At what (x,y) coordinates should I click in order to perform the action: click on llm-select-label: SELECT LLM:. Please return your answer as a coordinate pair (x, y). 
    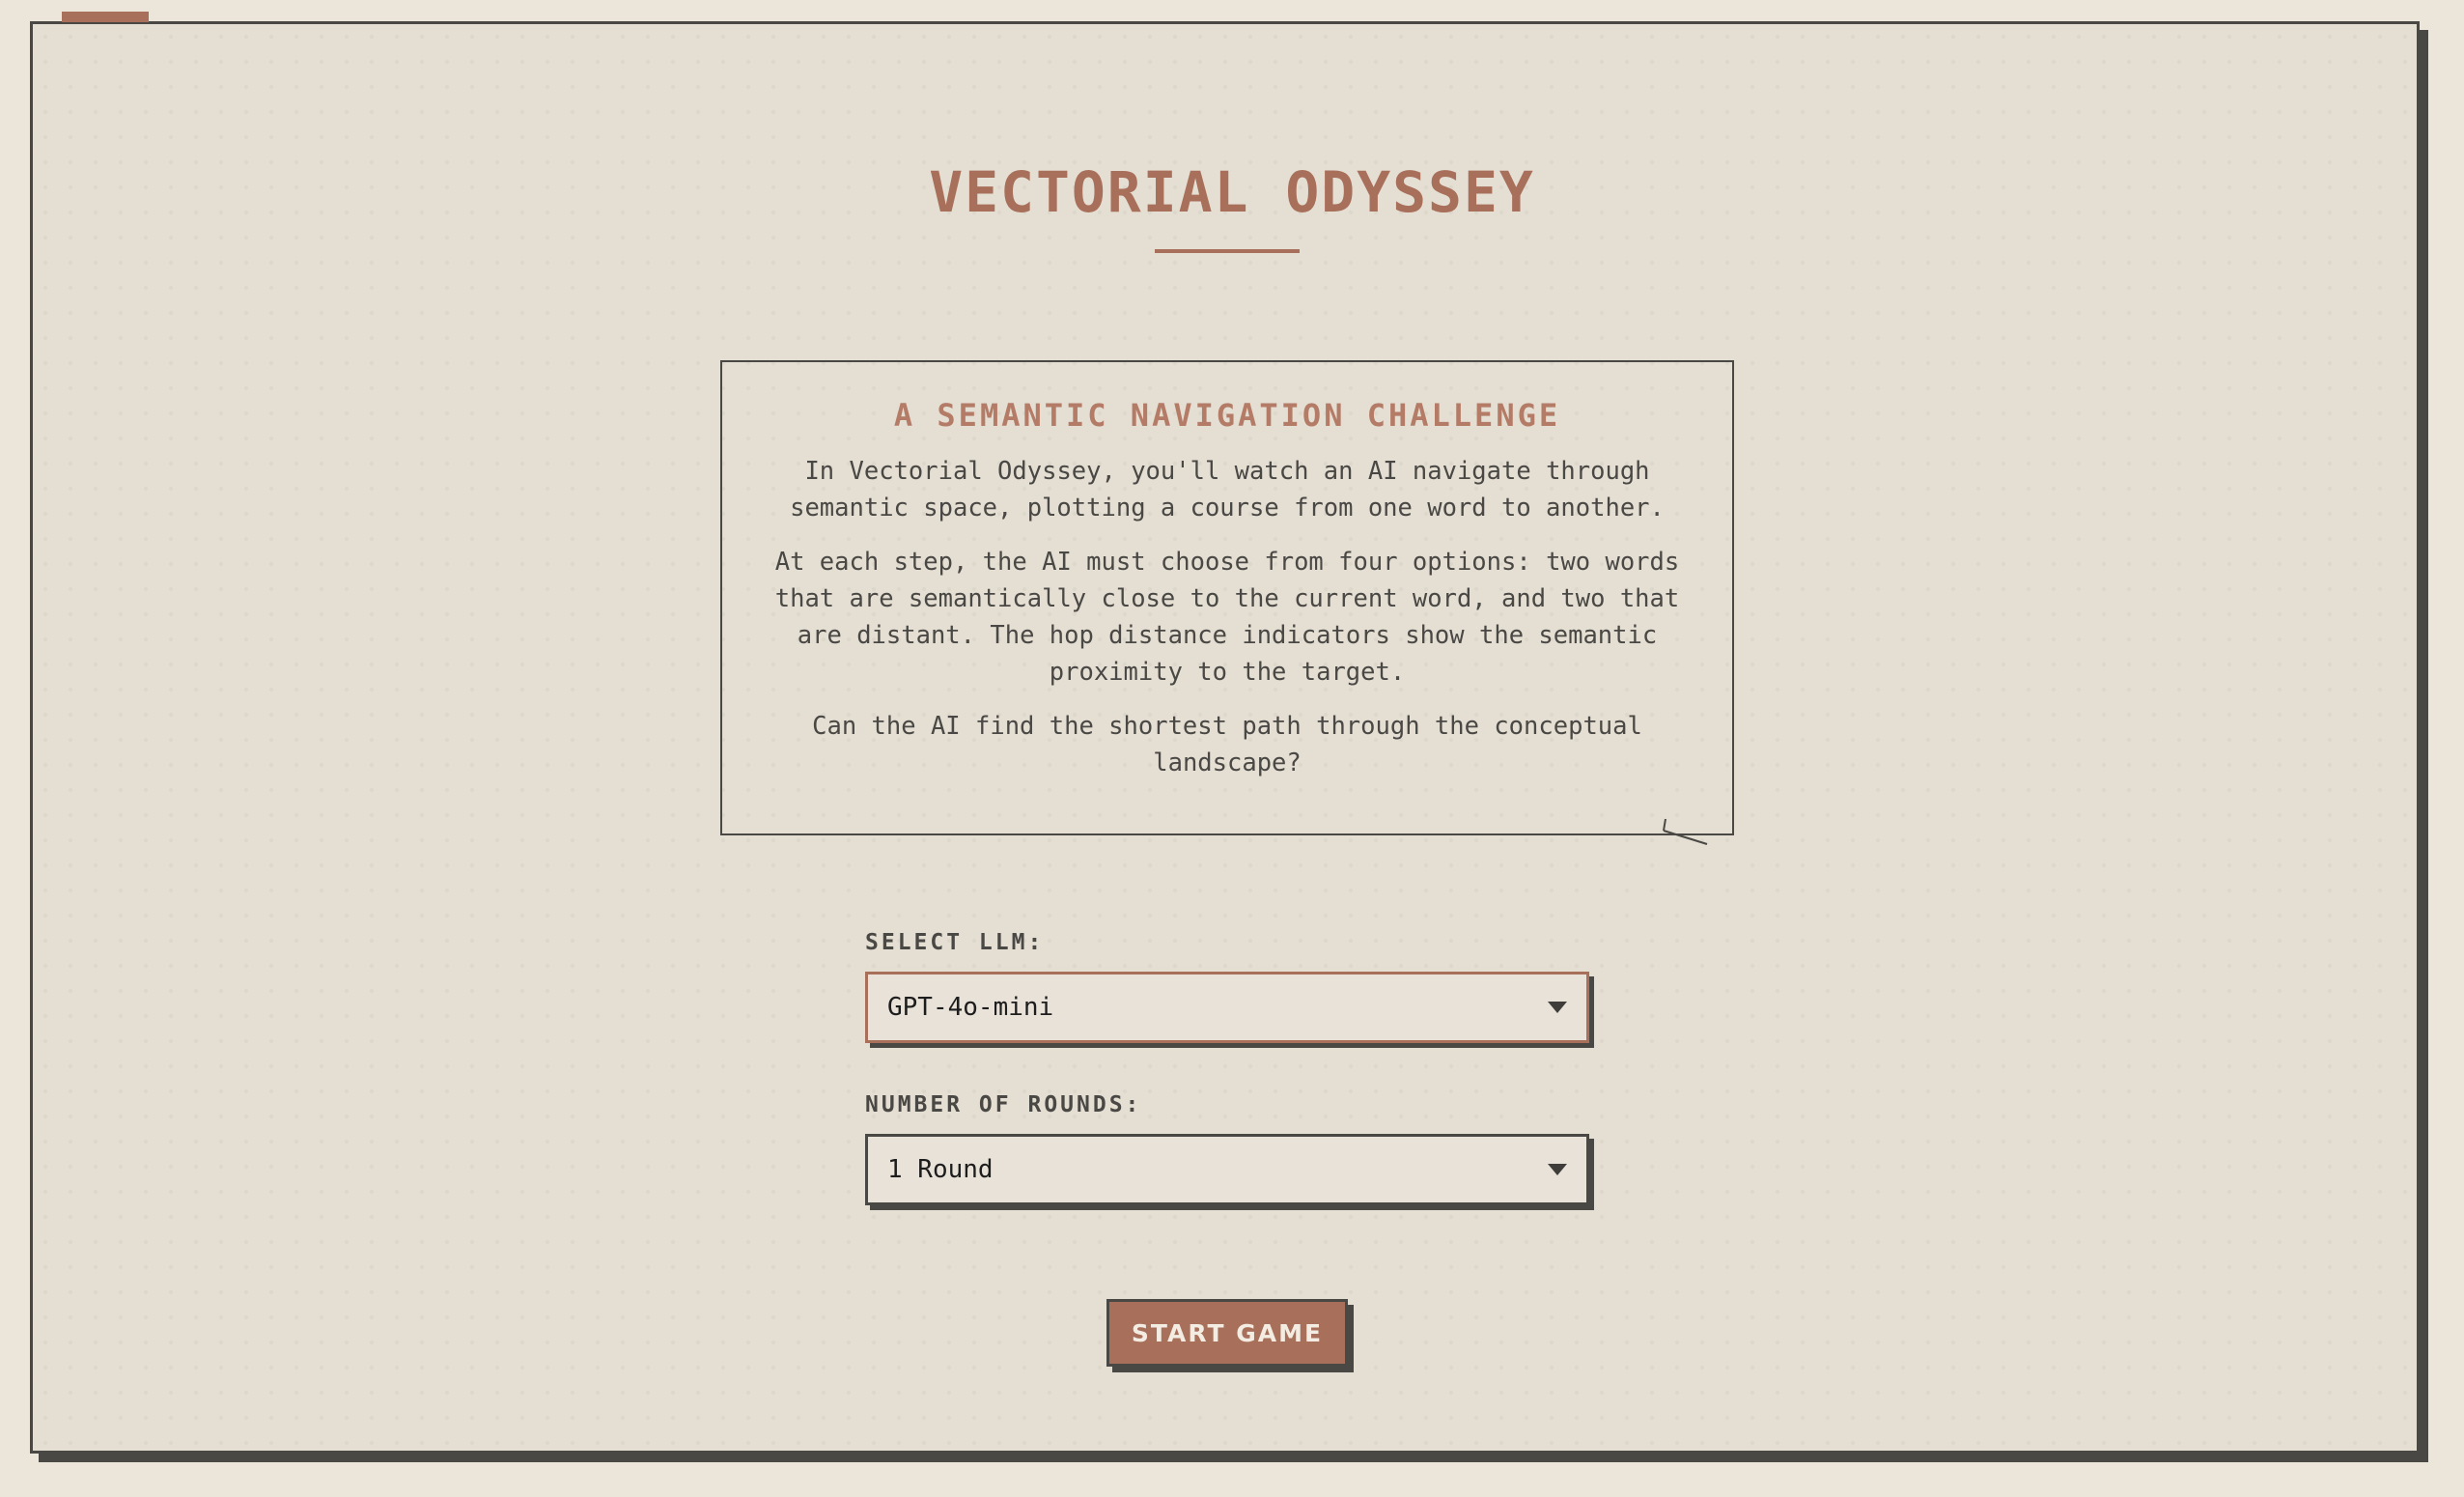
    Looking at the image, I should click on (955, 942).